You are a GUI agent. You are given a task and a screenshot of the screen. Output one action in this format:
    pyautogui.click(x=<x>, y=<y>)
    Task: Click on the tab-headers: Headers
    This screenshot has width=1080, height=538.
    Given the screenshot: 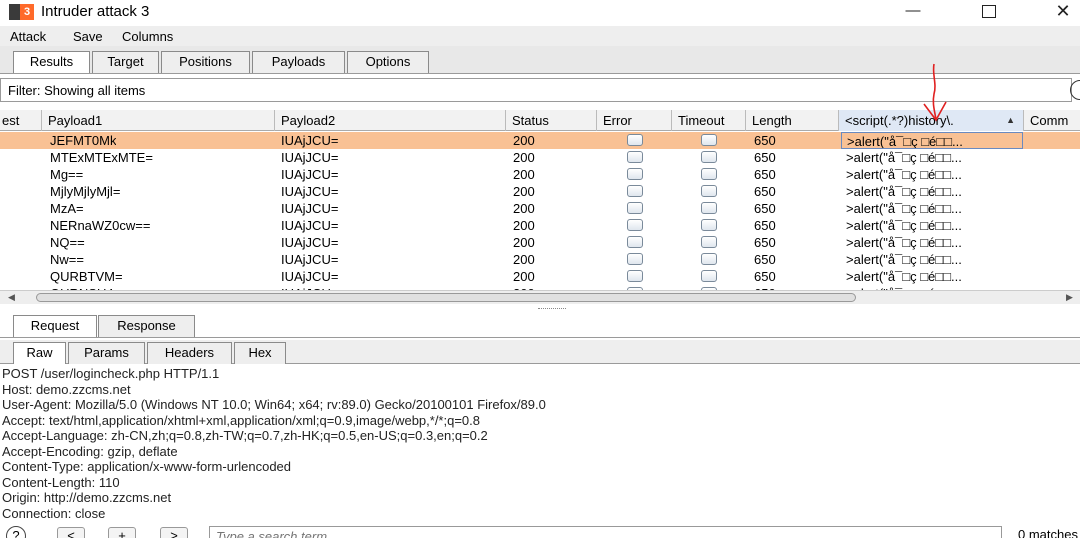 What is the action you would take?
    pyautogui.click(x=189, y=353)
    